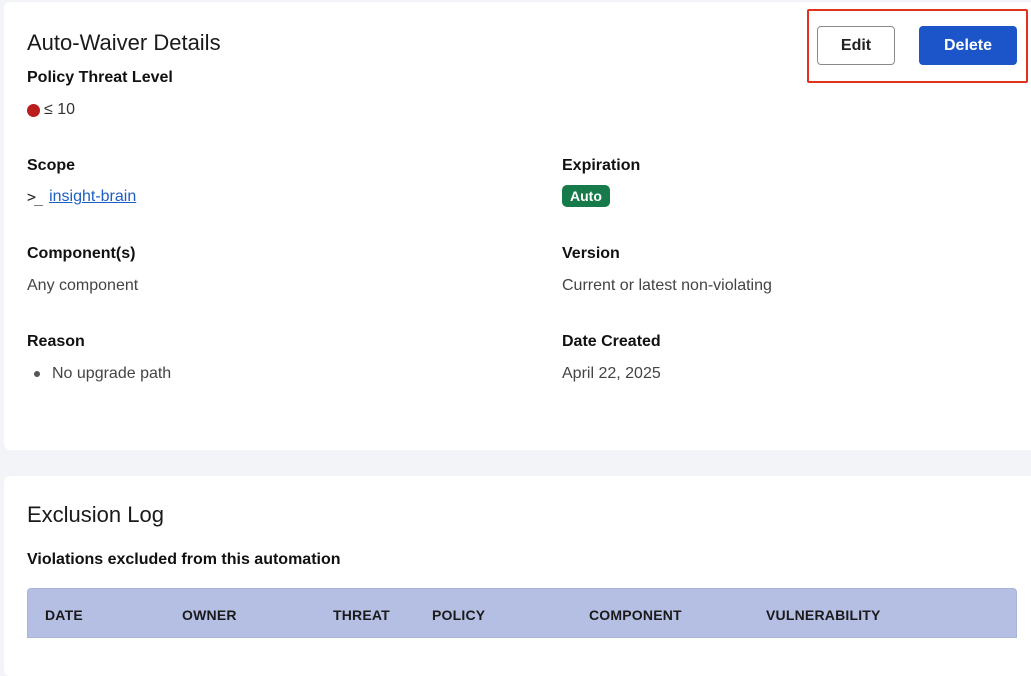 This screenshot has height=676, width=1031. Describe the element at coordinates (209, 615) in the screenshot. I see `column-header-owner: OWNER` at that location.